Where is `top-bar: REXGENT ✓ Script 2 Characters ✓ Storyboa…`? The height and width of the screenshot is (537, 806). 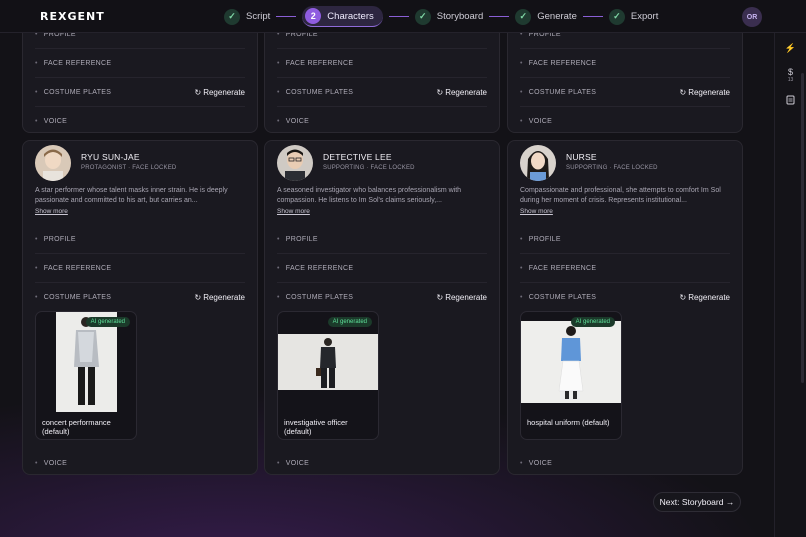 top-bar: REXGENT ✓ Script 2 Characters ✓ Storyboa… is located at coordinates (403, 16).